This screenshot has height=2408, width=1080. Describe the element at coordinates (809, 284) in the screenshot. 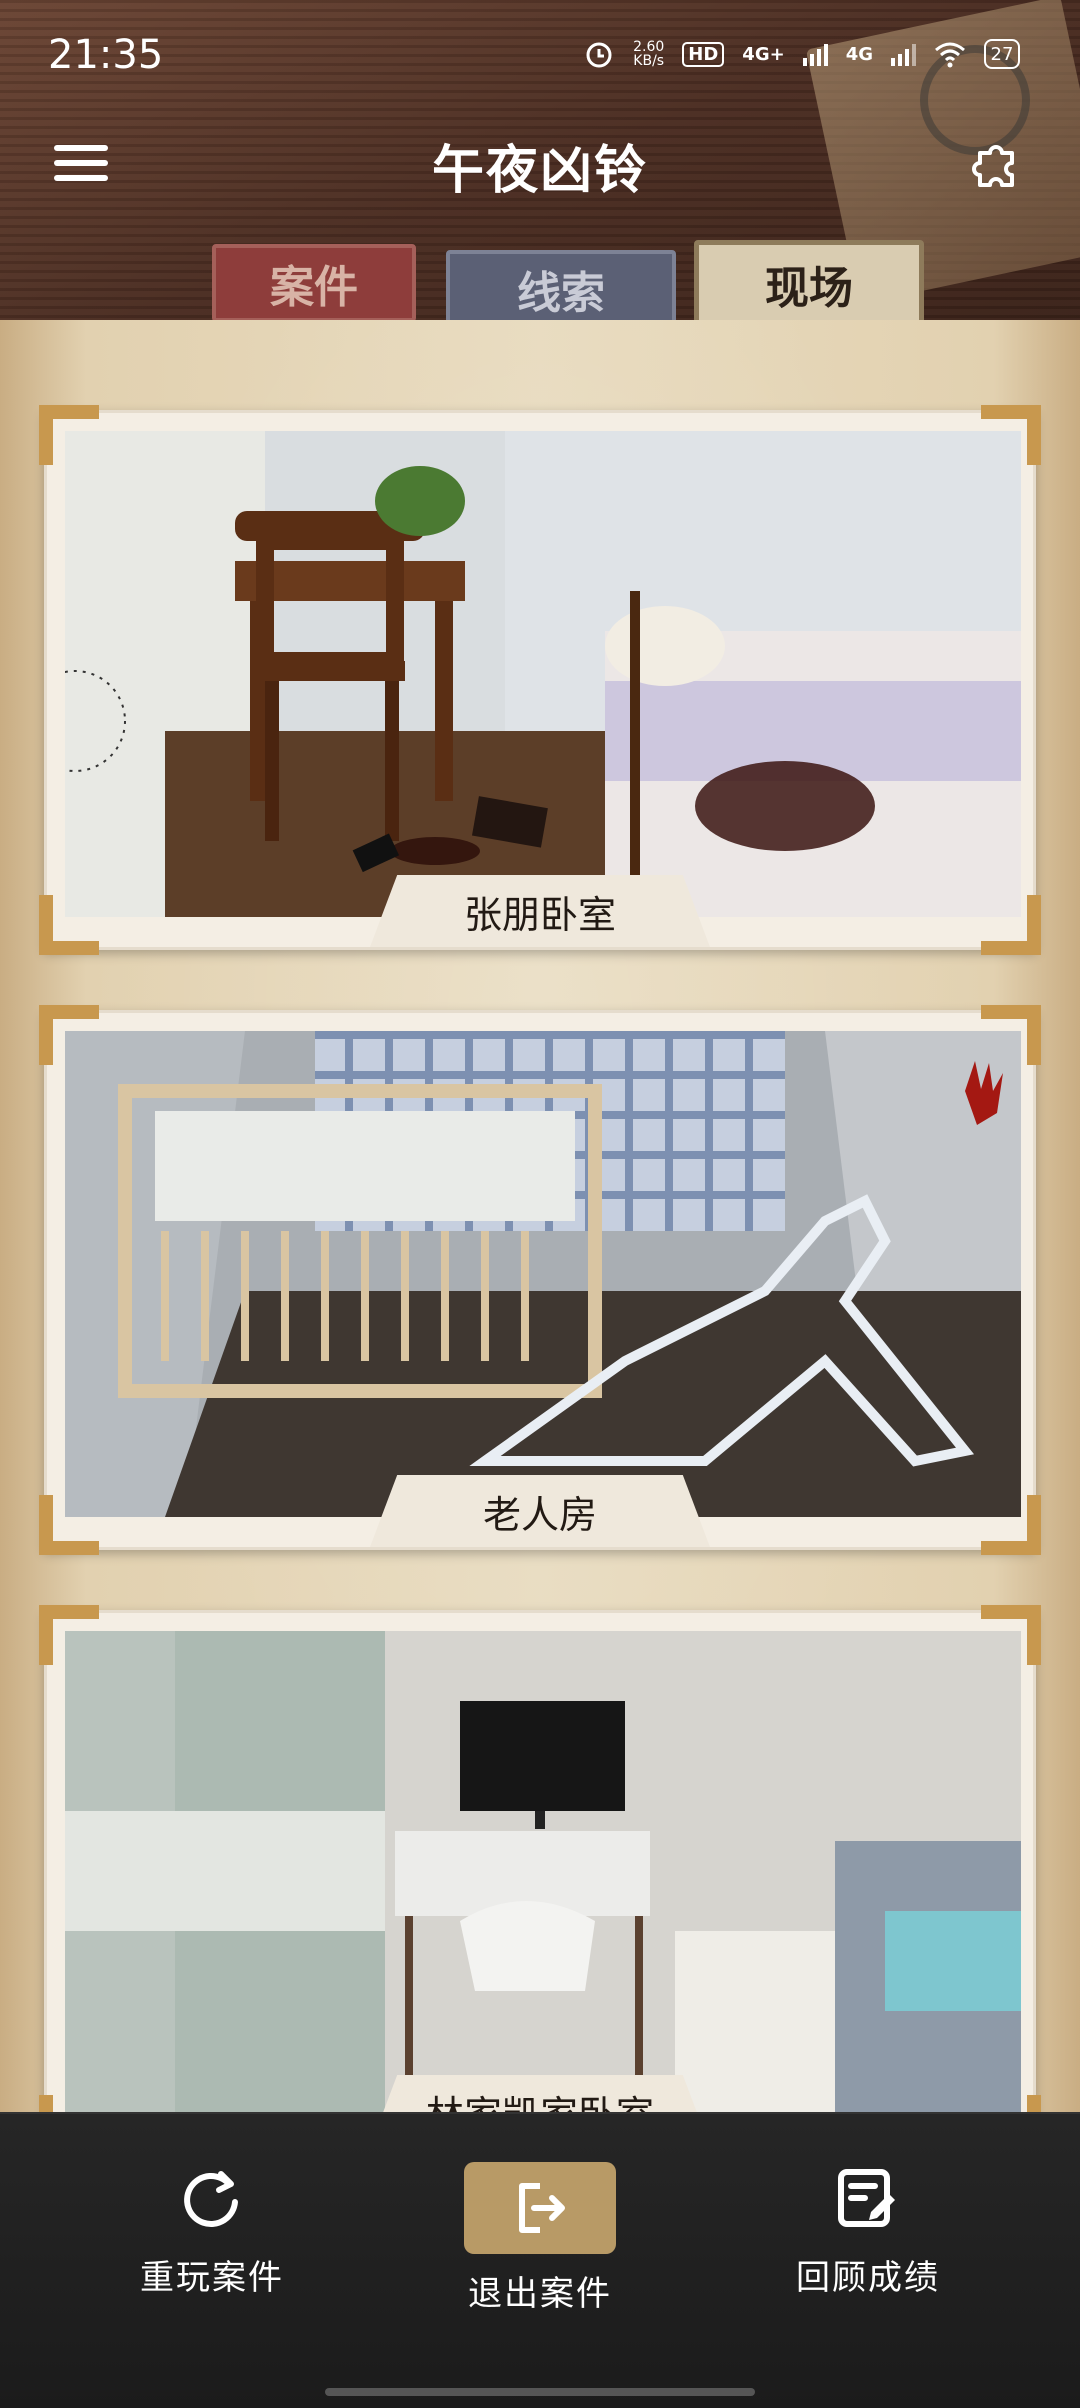

I see `tab-scene: 现场` at that location.